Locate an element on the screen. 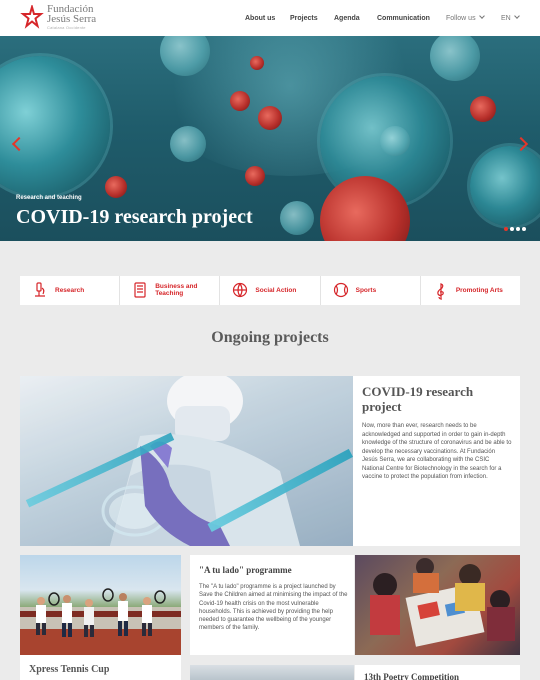  ball-icon is located at coordinates (340, 290).